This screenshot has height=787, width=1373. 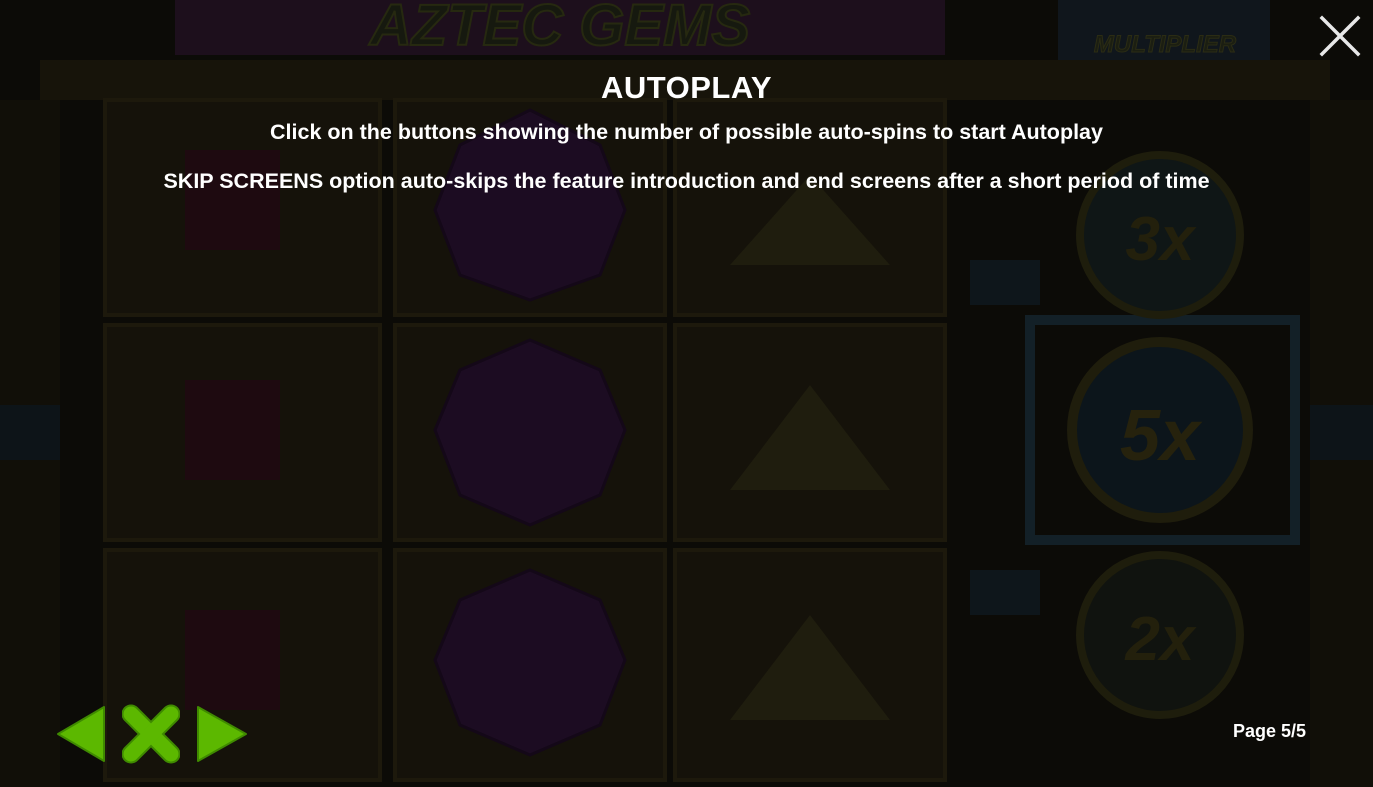 I want to click on arrow-right-icon, so click(x=222, y=734).